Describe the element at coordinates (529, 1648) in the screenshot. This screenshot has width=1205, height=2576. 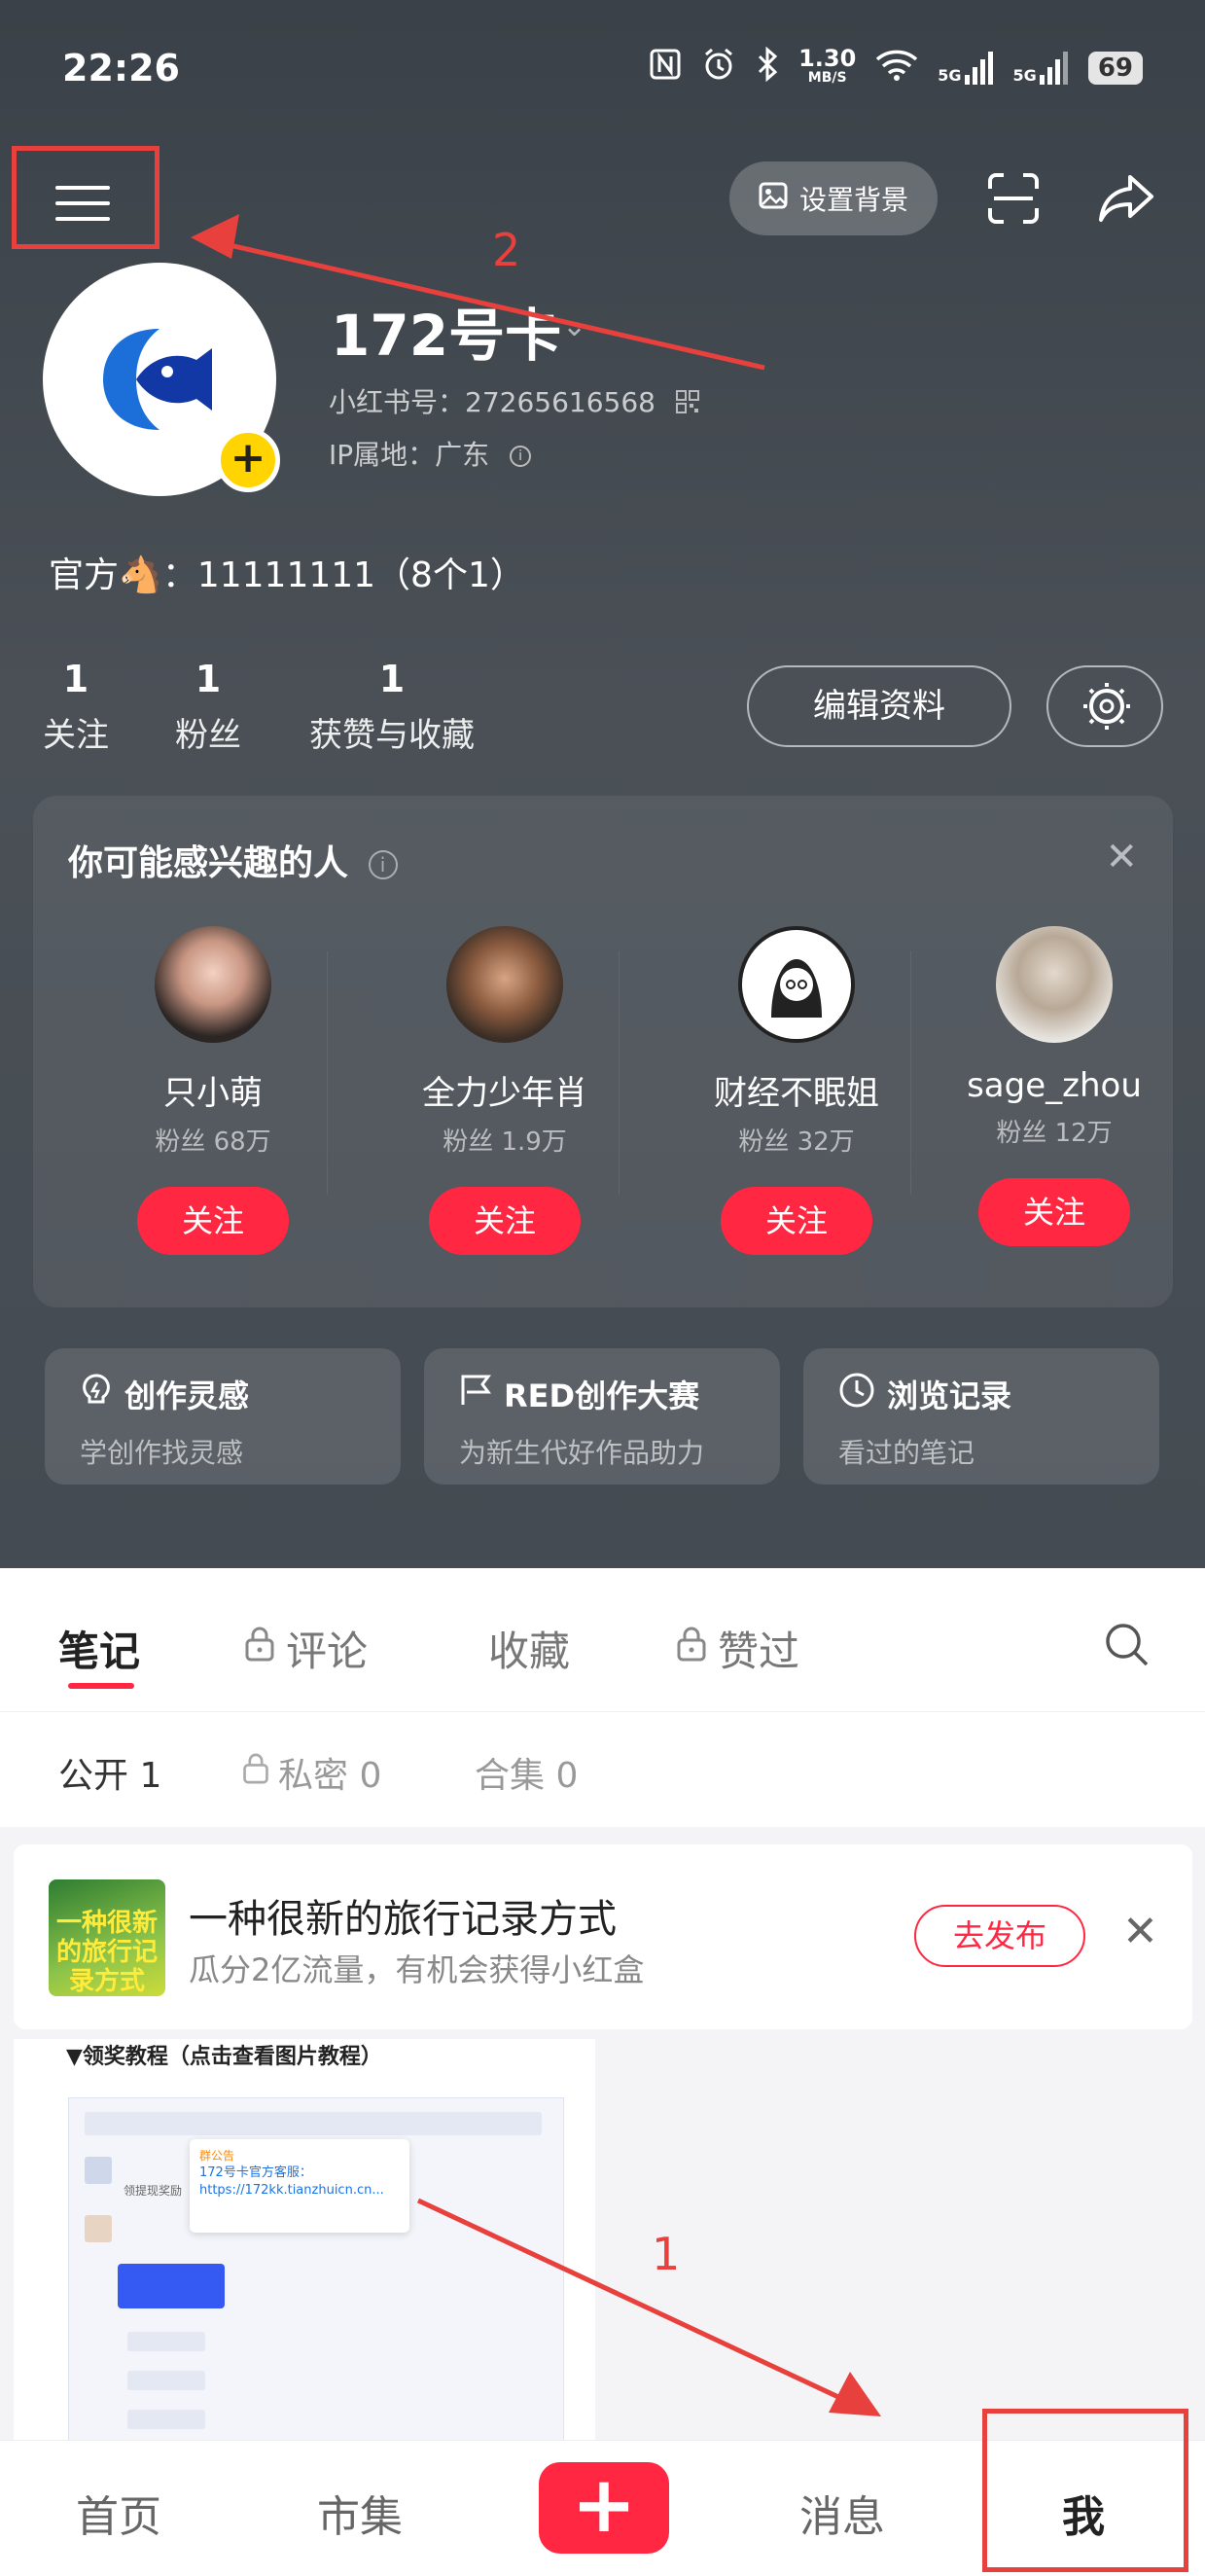
I see `tab-collections: 收藏` at that location.